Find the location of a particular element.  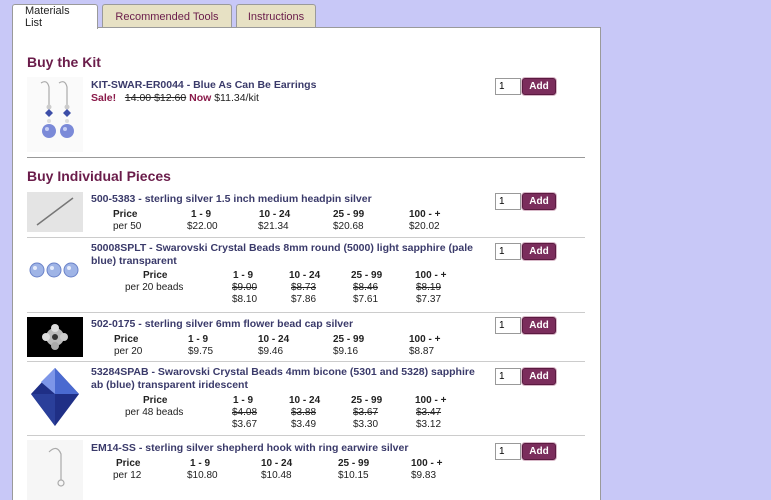

section-divider is located at coordinates (306, 157).